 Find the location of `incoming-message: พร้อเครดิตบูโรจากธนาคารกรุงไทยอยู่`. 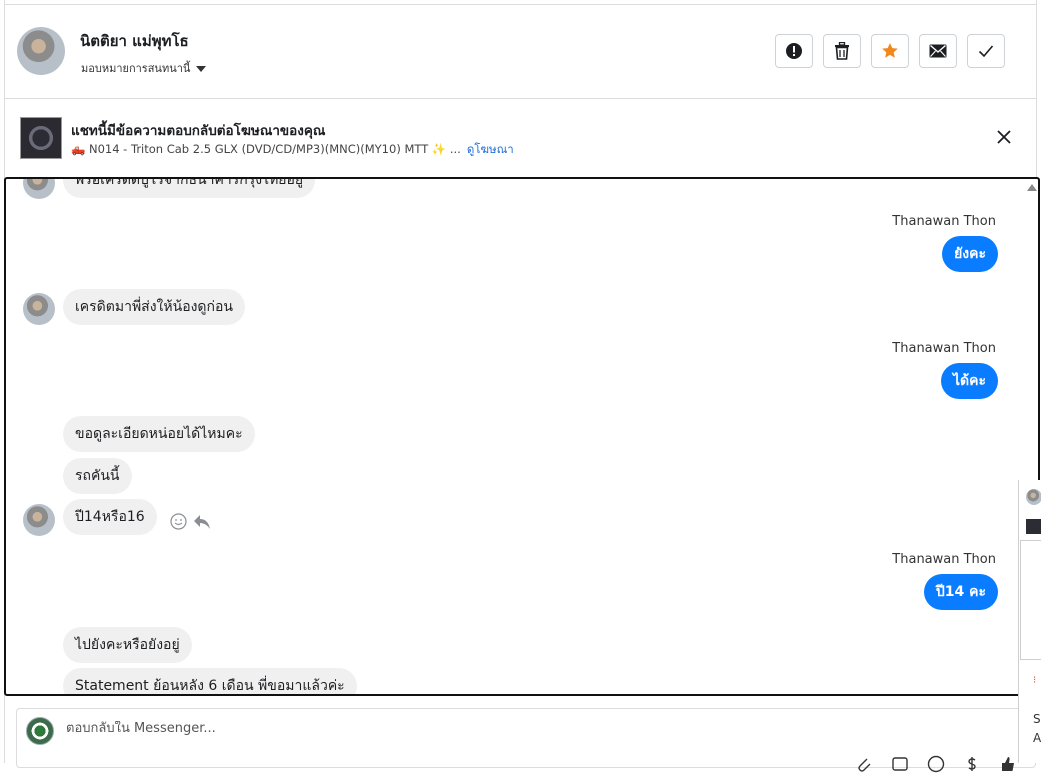

incoming-message: พร้อเครดิตบูโรจากธนาคารกรุงไทยอยู่ is located at coordinates (189, 188).